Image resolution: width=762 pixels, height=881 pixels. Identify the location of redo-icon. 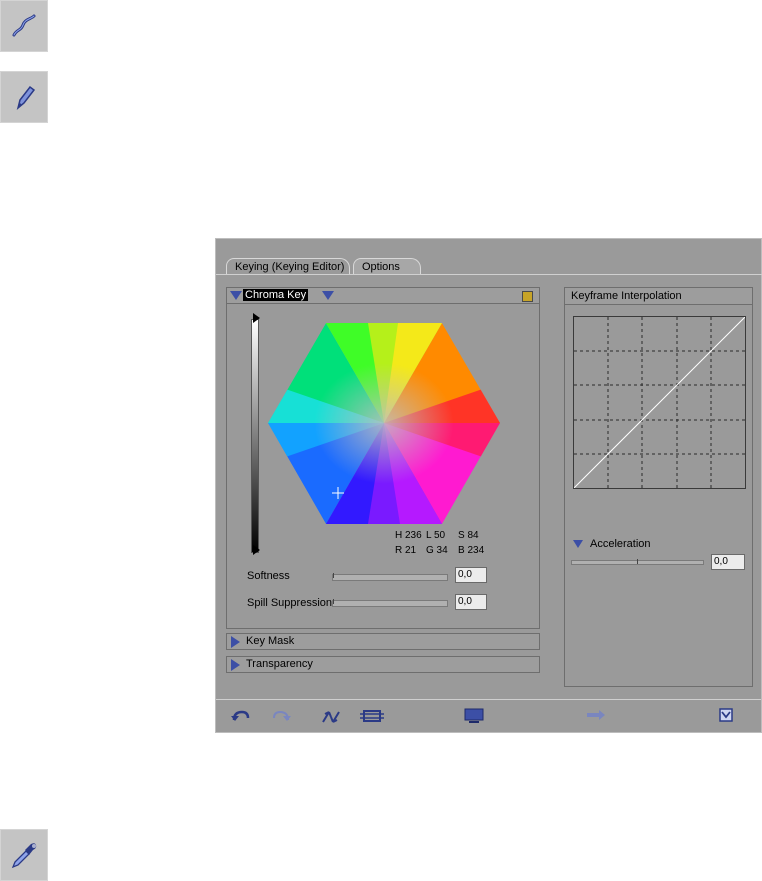
(281, 717).